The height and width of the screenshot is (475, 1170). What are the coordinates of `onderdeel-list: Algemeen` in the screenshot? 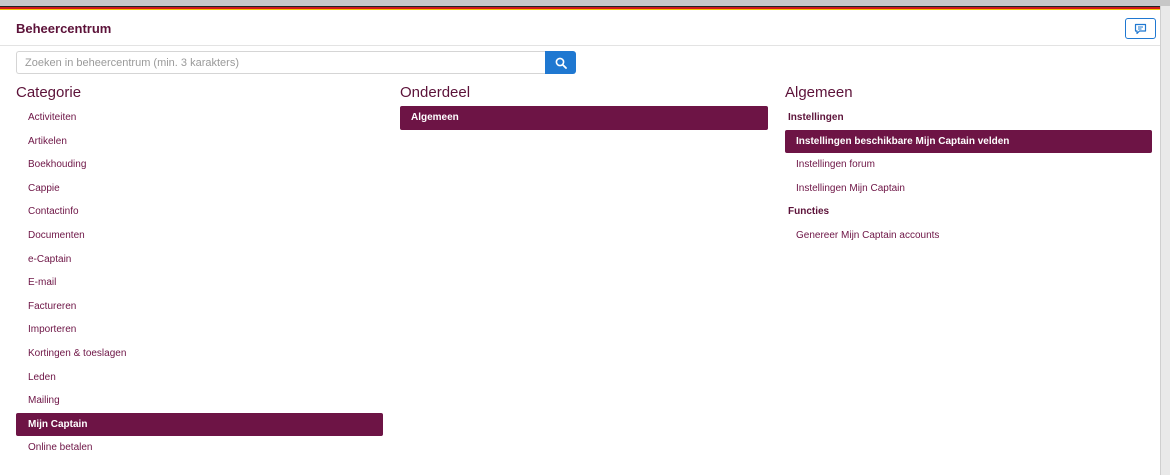 It's located at (584, 118).